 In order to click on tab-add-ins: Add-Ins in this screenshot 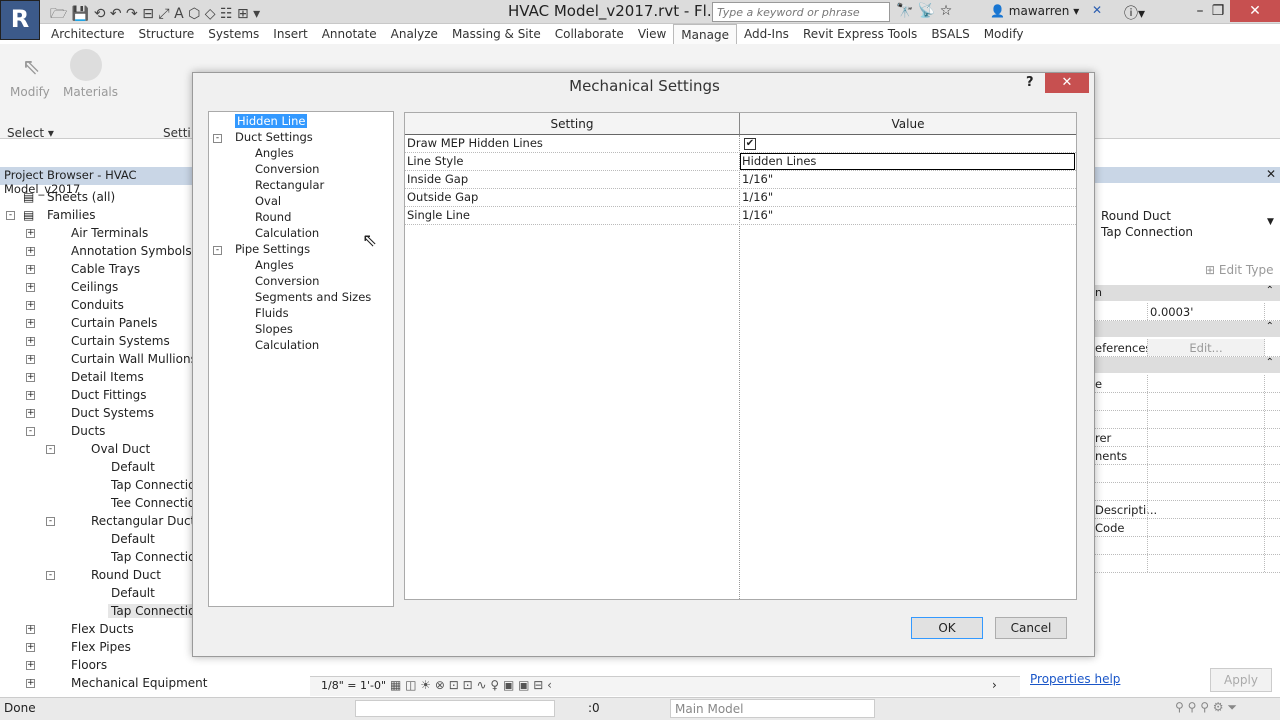, I will do `click(766, 34)`.